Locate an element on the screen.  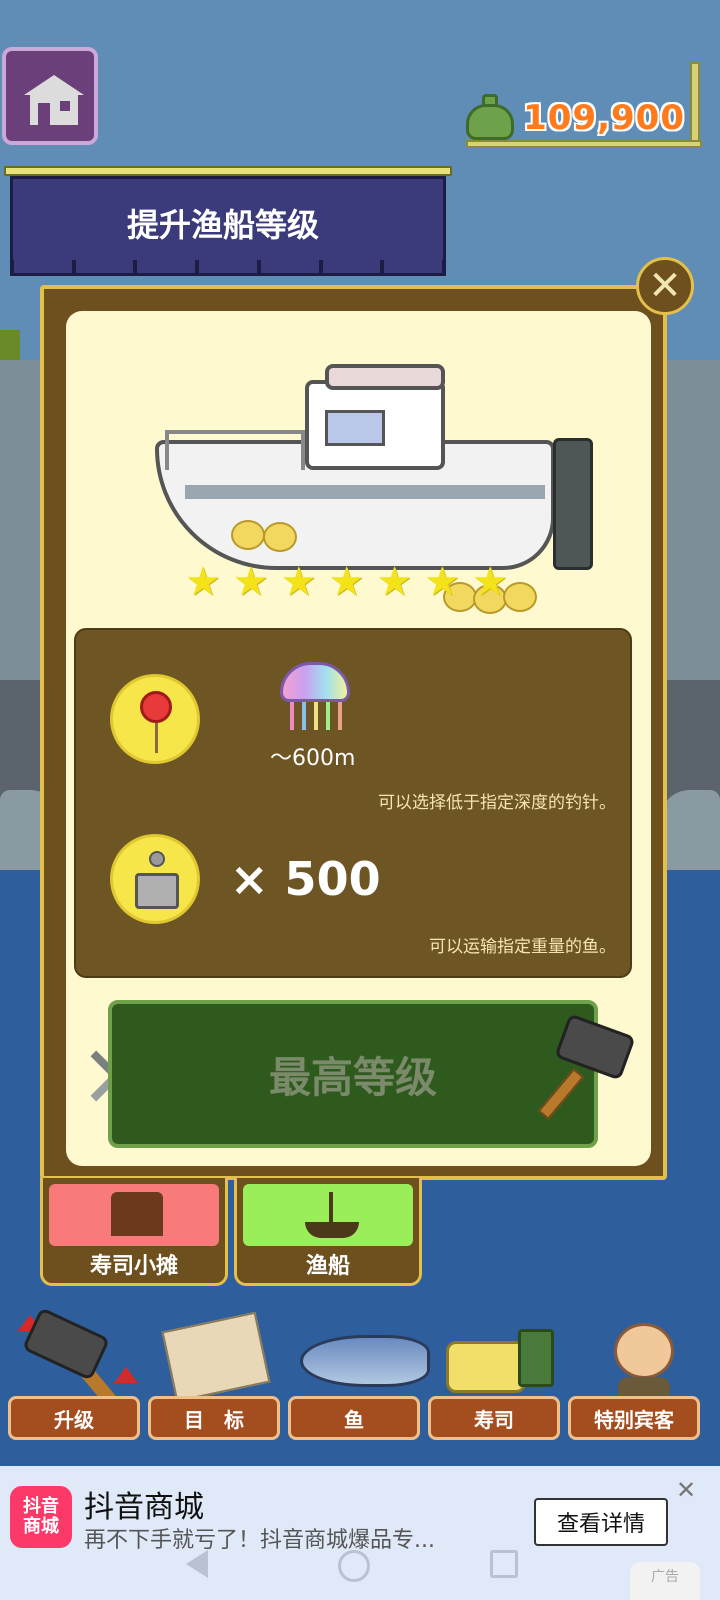
capacity-value: × 500 is located at coordinates (305, 879).